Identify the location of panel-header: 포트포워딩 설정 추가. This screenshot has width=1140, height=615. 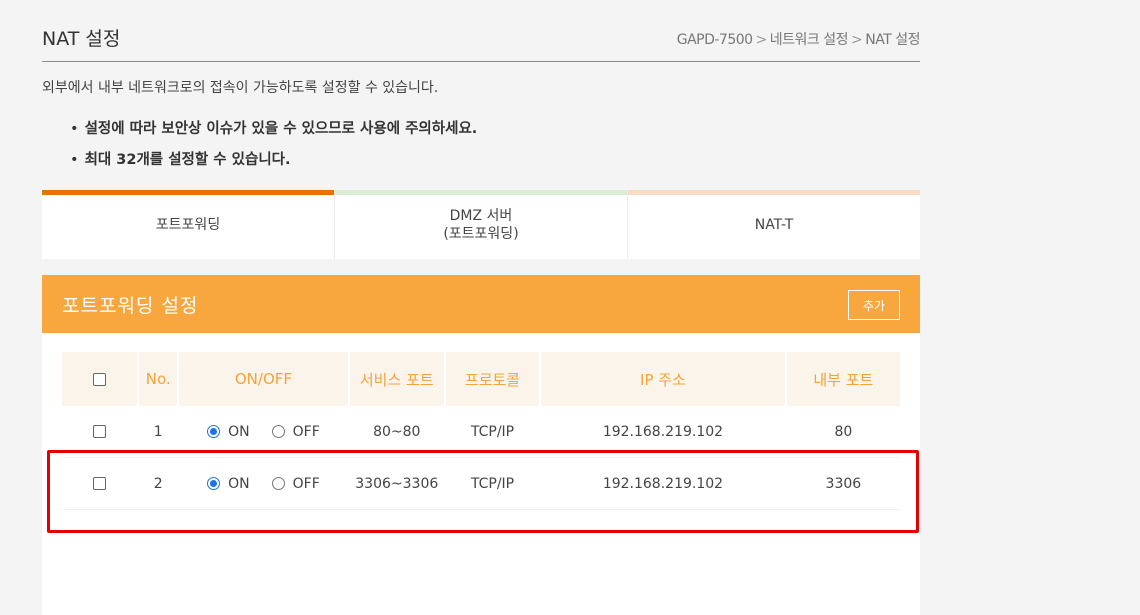
(481, 304).